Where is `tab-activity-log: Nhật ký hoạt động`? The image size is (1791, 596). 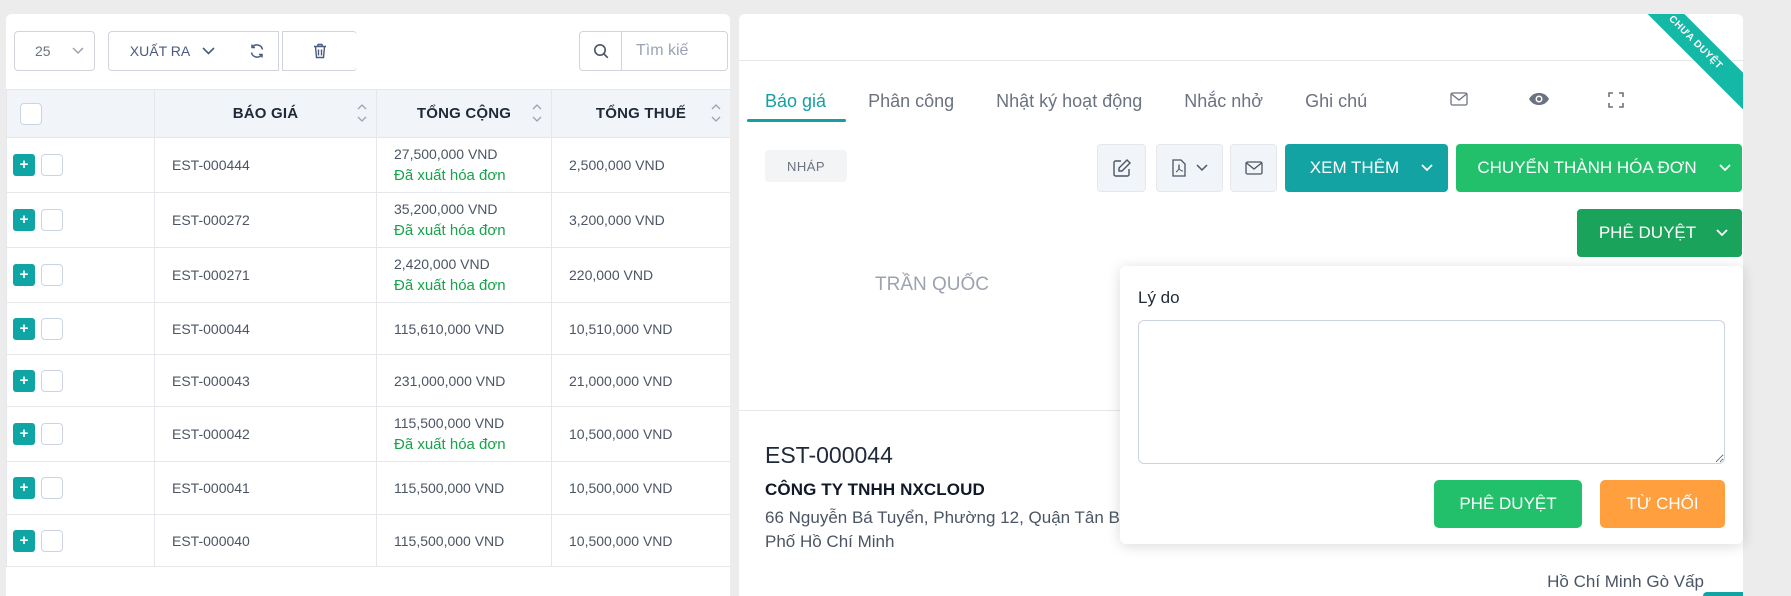
tab-activity-log: Nhật ký hoạt động is located at coordinates (1069, 104).